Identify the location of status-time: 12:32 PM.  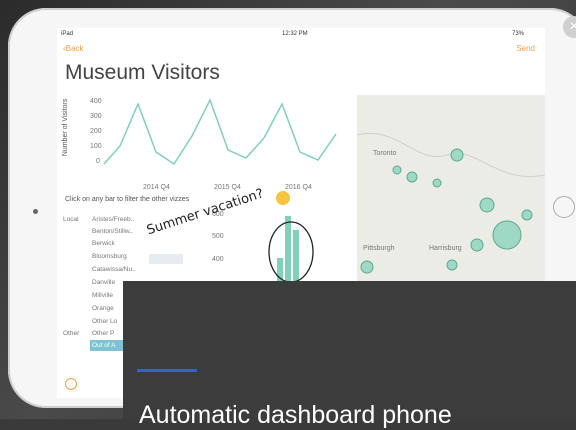
(295, 34).